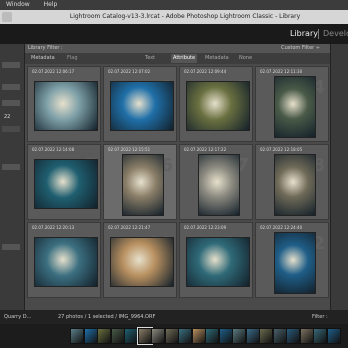 This screenshot has width=348, height=348. I want to click on filmstrip, so click(174, 336).